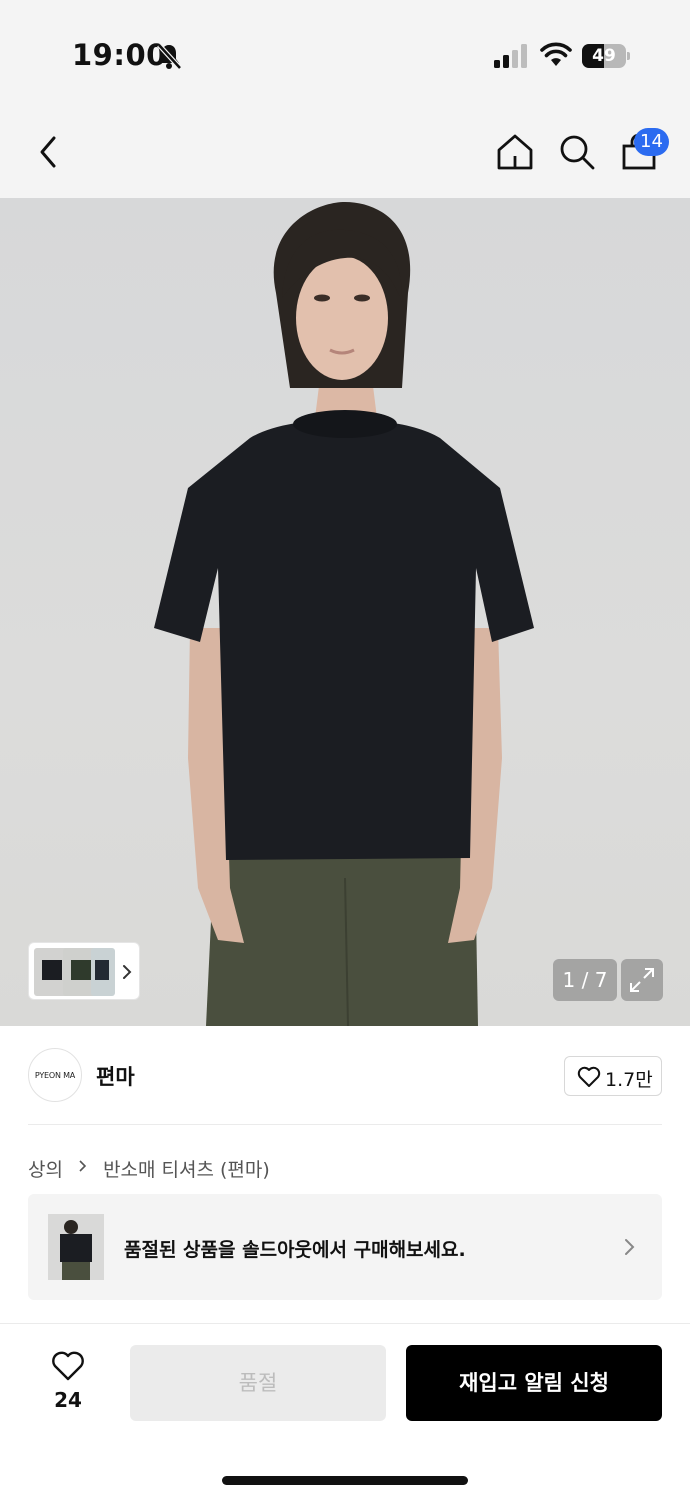 The image size is (690, 1500). Describe the element at coordinates (642, 980) in the screenshot. I see `expand-icon` at that location.